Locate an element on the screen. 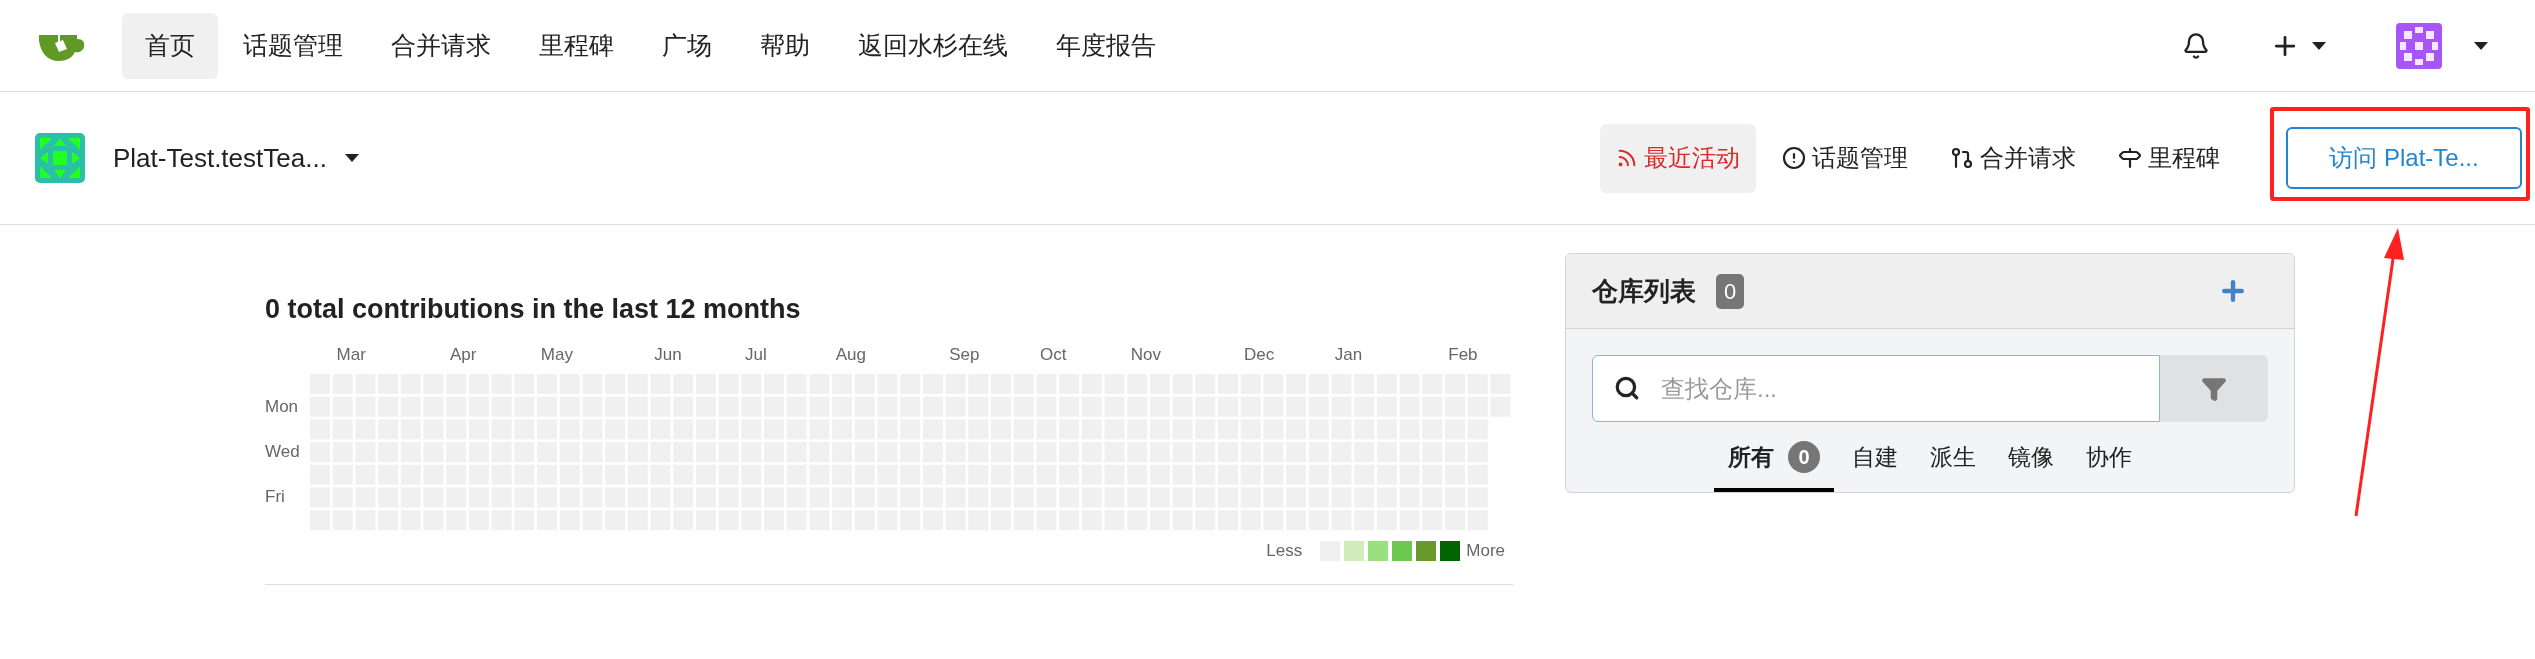 The width and height of the screenshot is (2535, 659). context-tab: 里程碑 is located at coordinates (2169, 158).